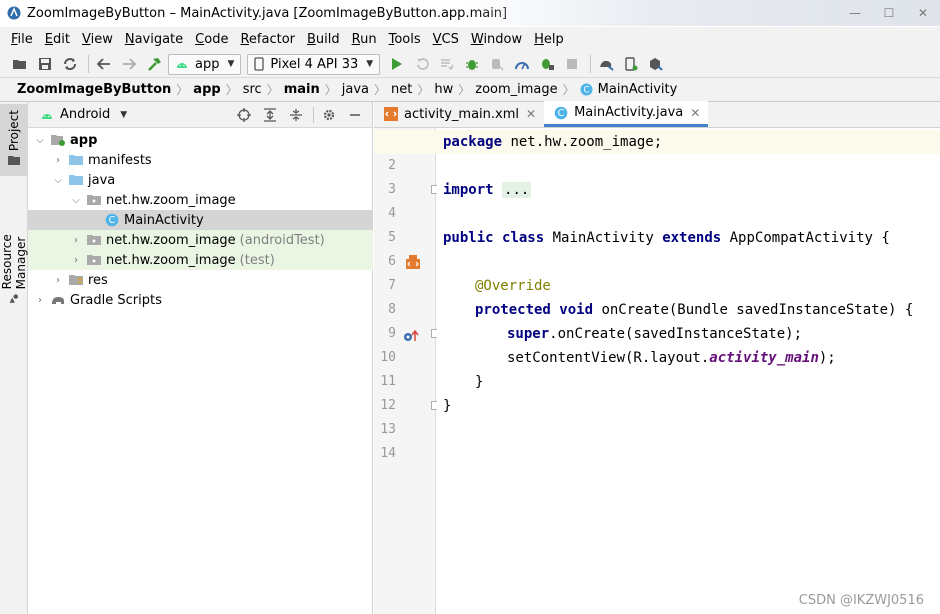 The width and height of the screenshot is (940, 614). I want to click on line-number: 2, so click(392, 165).